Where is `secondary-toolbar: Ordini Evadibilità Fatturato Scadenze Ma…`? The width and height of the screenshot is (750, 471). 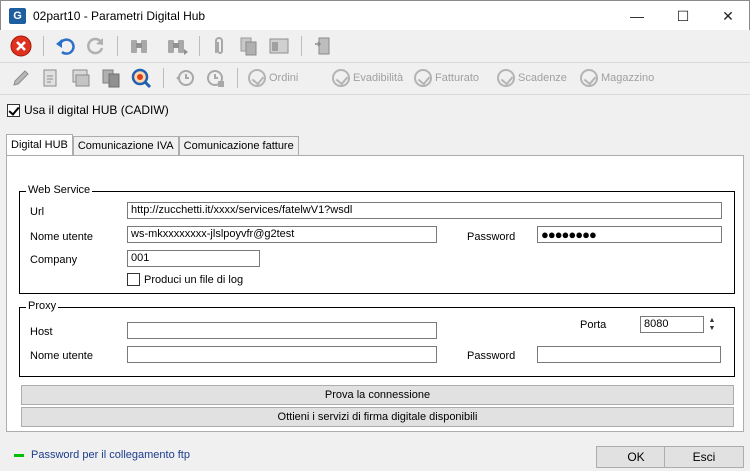
secondary-toolbar: Ordini Evadibilità Fatturato Scadenze Ma… is located at coordinates (375, 78).